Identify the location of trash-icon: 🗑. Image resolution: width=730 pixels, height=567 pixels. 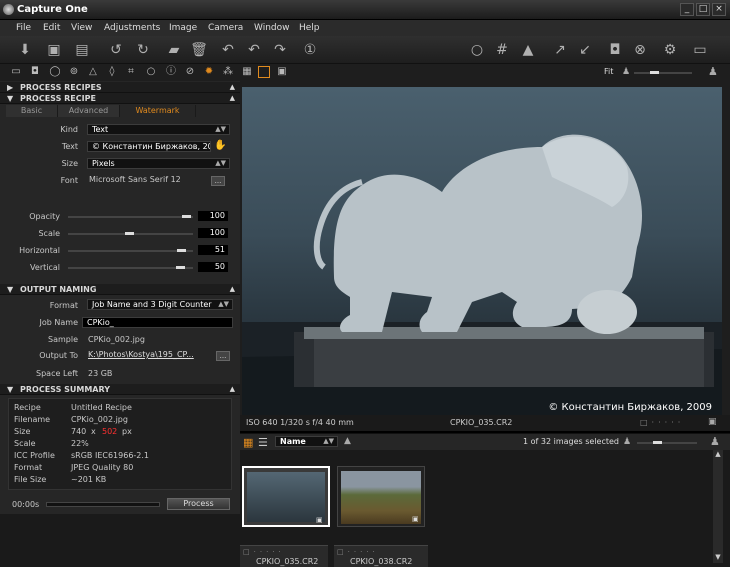
(199, 50).